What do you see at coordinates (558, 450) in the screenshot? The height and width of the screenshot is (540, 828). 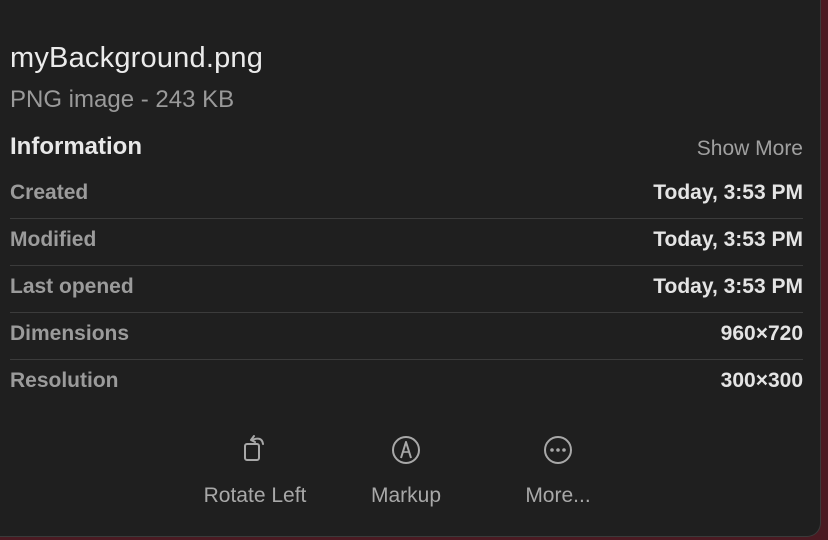 I see `more-icon` at bounding box center [558, 450].